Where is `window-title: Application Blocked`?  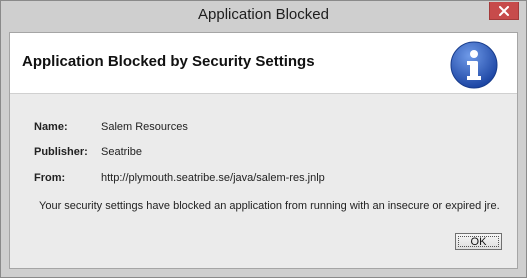
window-title: Application Blocked is located at coordinates (263, 14).